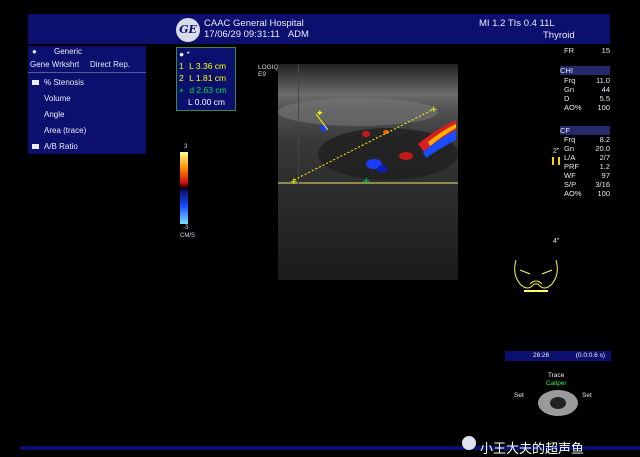 This screenshot has height=457, width=640. I want to click on cf-header: CF, so click(585, 130).